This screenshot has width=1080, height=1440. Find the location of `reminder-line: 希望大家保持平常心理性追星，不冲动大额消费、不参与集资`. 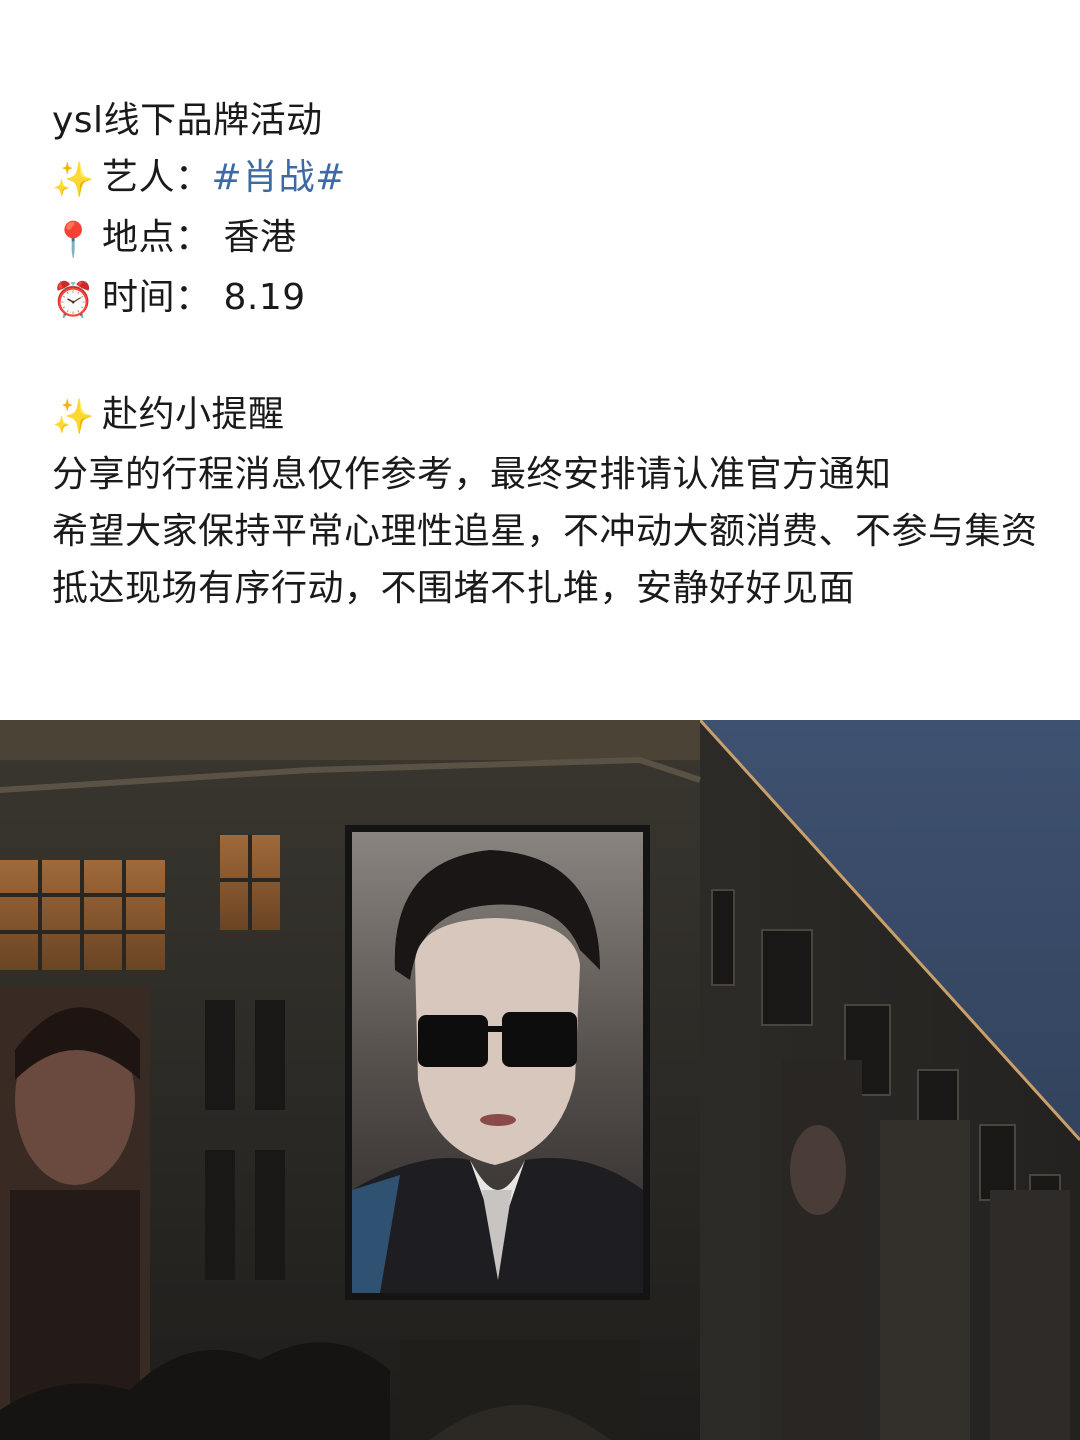

reminder-line: 希望大家保持平常心理性追星，不冲动大额消费、不参与集资 is located at coordinates (545, 531).